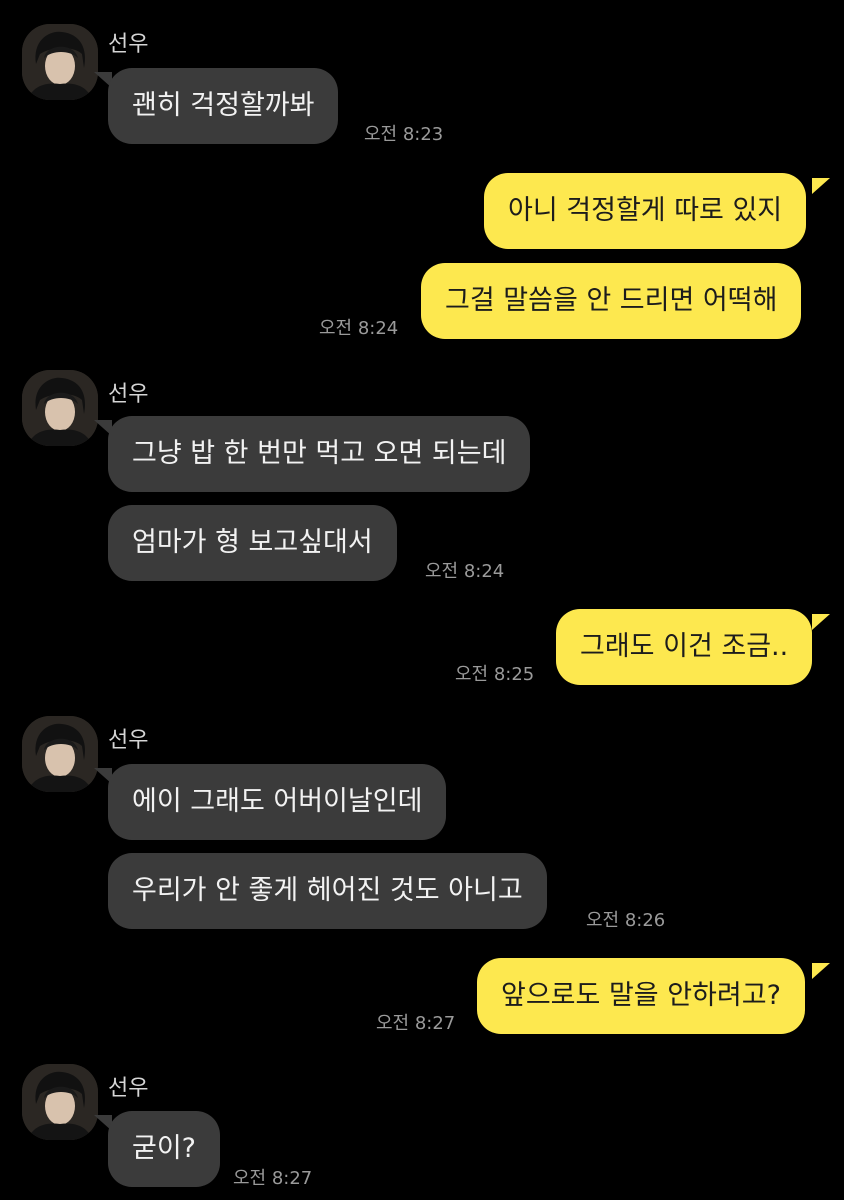  What do you see at coordinates (684, 647) in the screenshot?
I see `message-bubble-sent: 그래도 이건 조금..` at bounding box center [684, 647].